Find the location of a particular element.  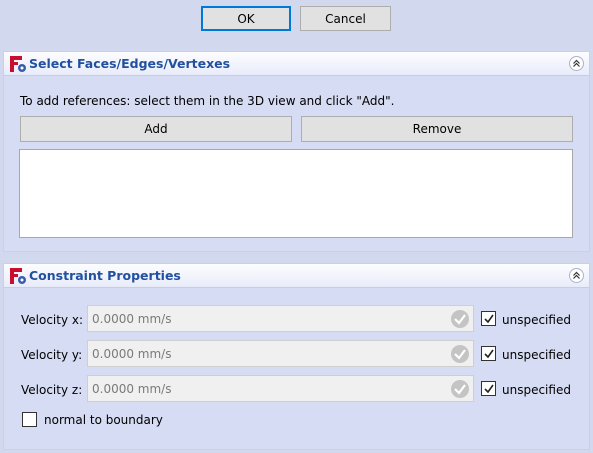

velocity-x-unspecified-checkbox is located at coordinates (488, 318).